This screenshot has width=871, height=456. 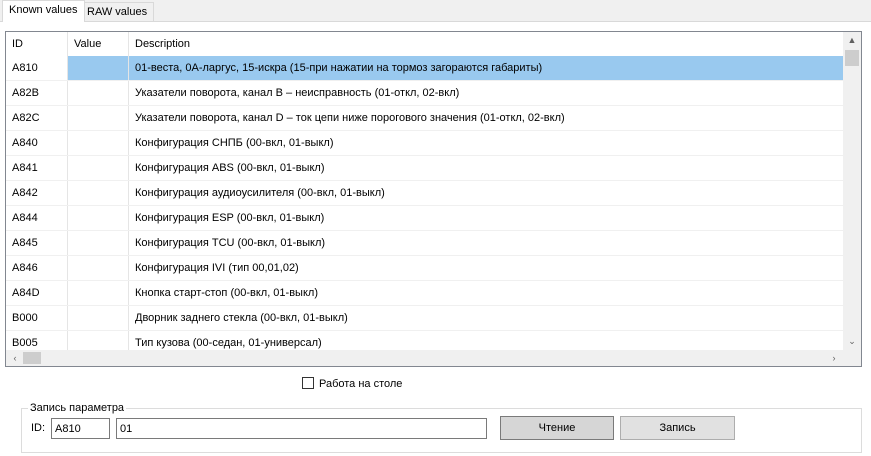 What do you see at coordinates (230, 218) in the screenshot?
I see `cell-description: Конфигурация ESP (00-вкл, 01-выкл)` at bounding box center [230, 218].